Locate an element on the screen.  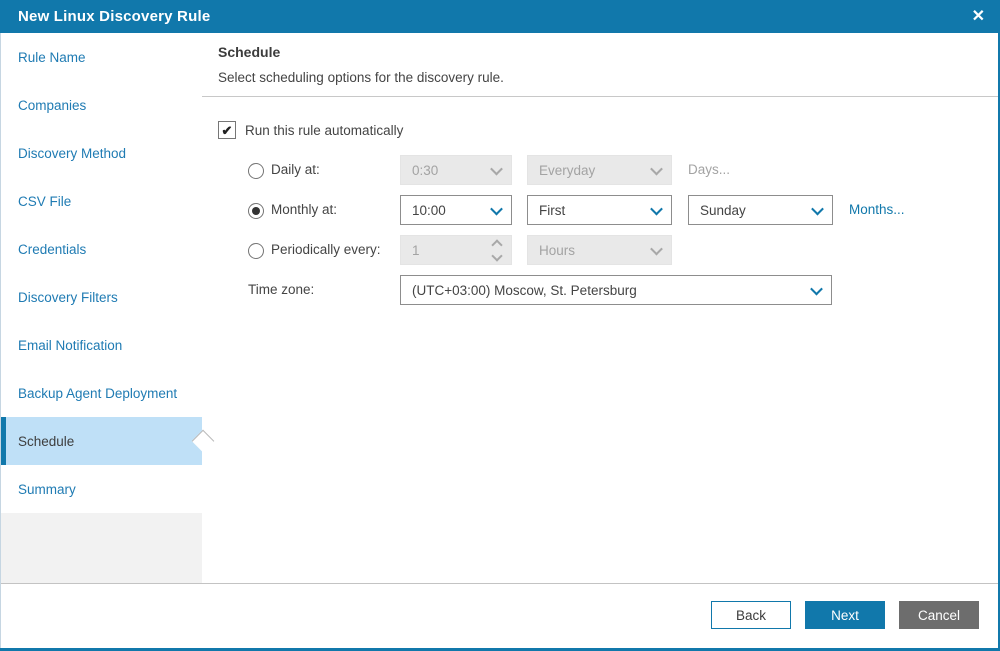
monthly-time-select: 10:00 is located at coordinates (456, 210).